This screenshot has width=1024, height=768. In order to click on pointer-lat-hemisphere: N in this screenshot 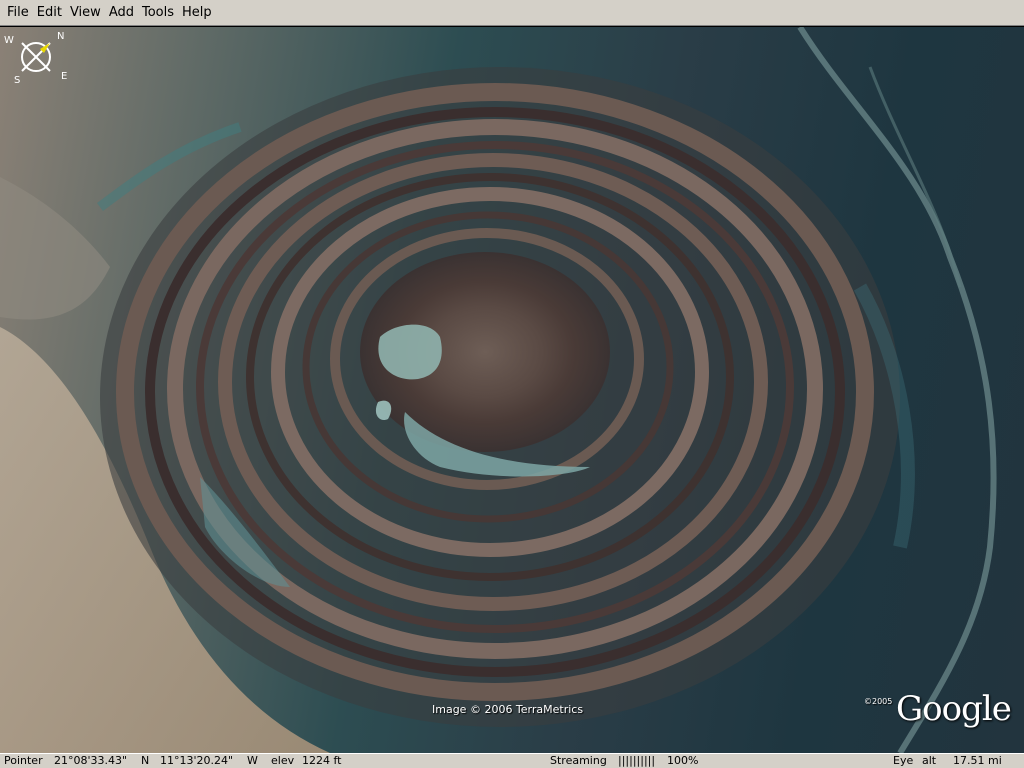, I will do `click(145, 760)`.